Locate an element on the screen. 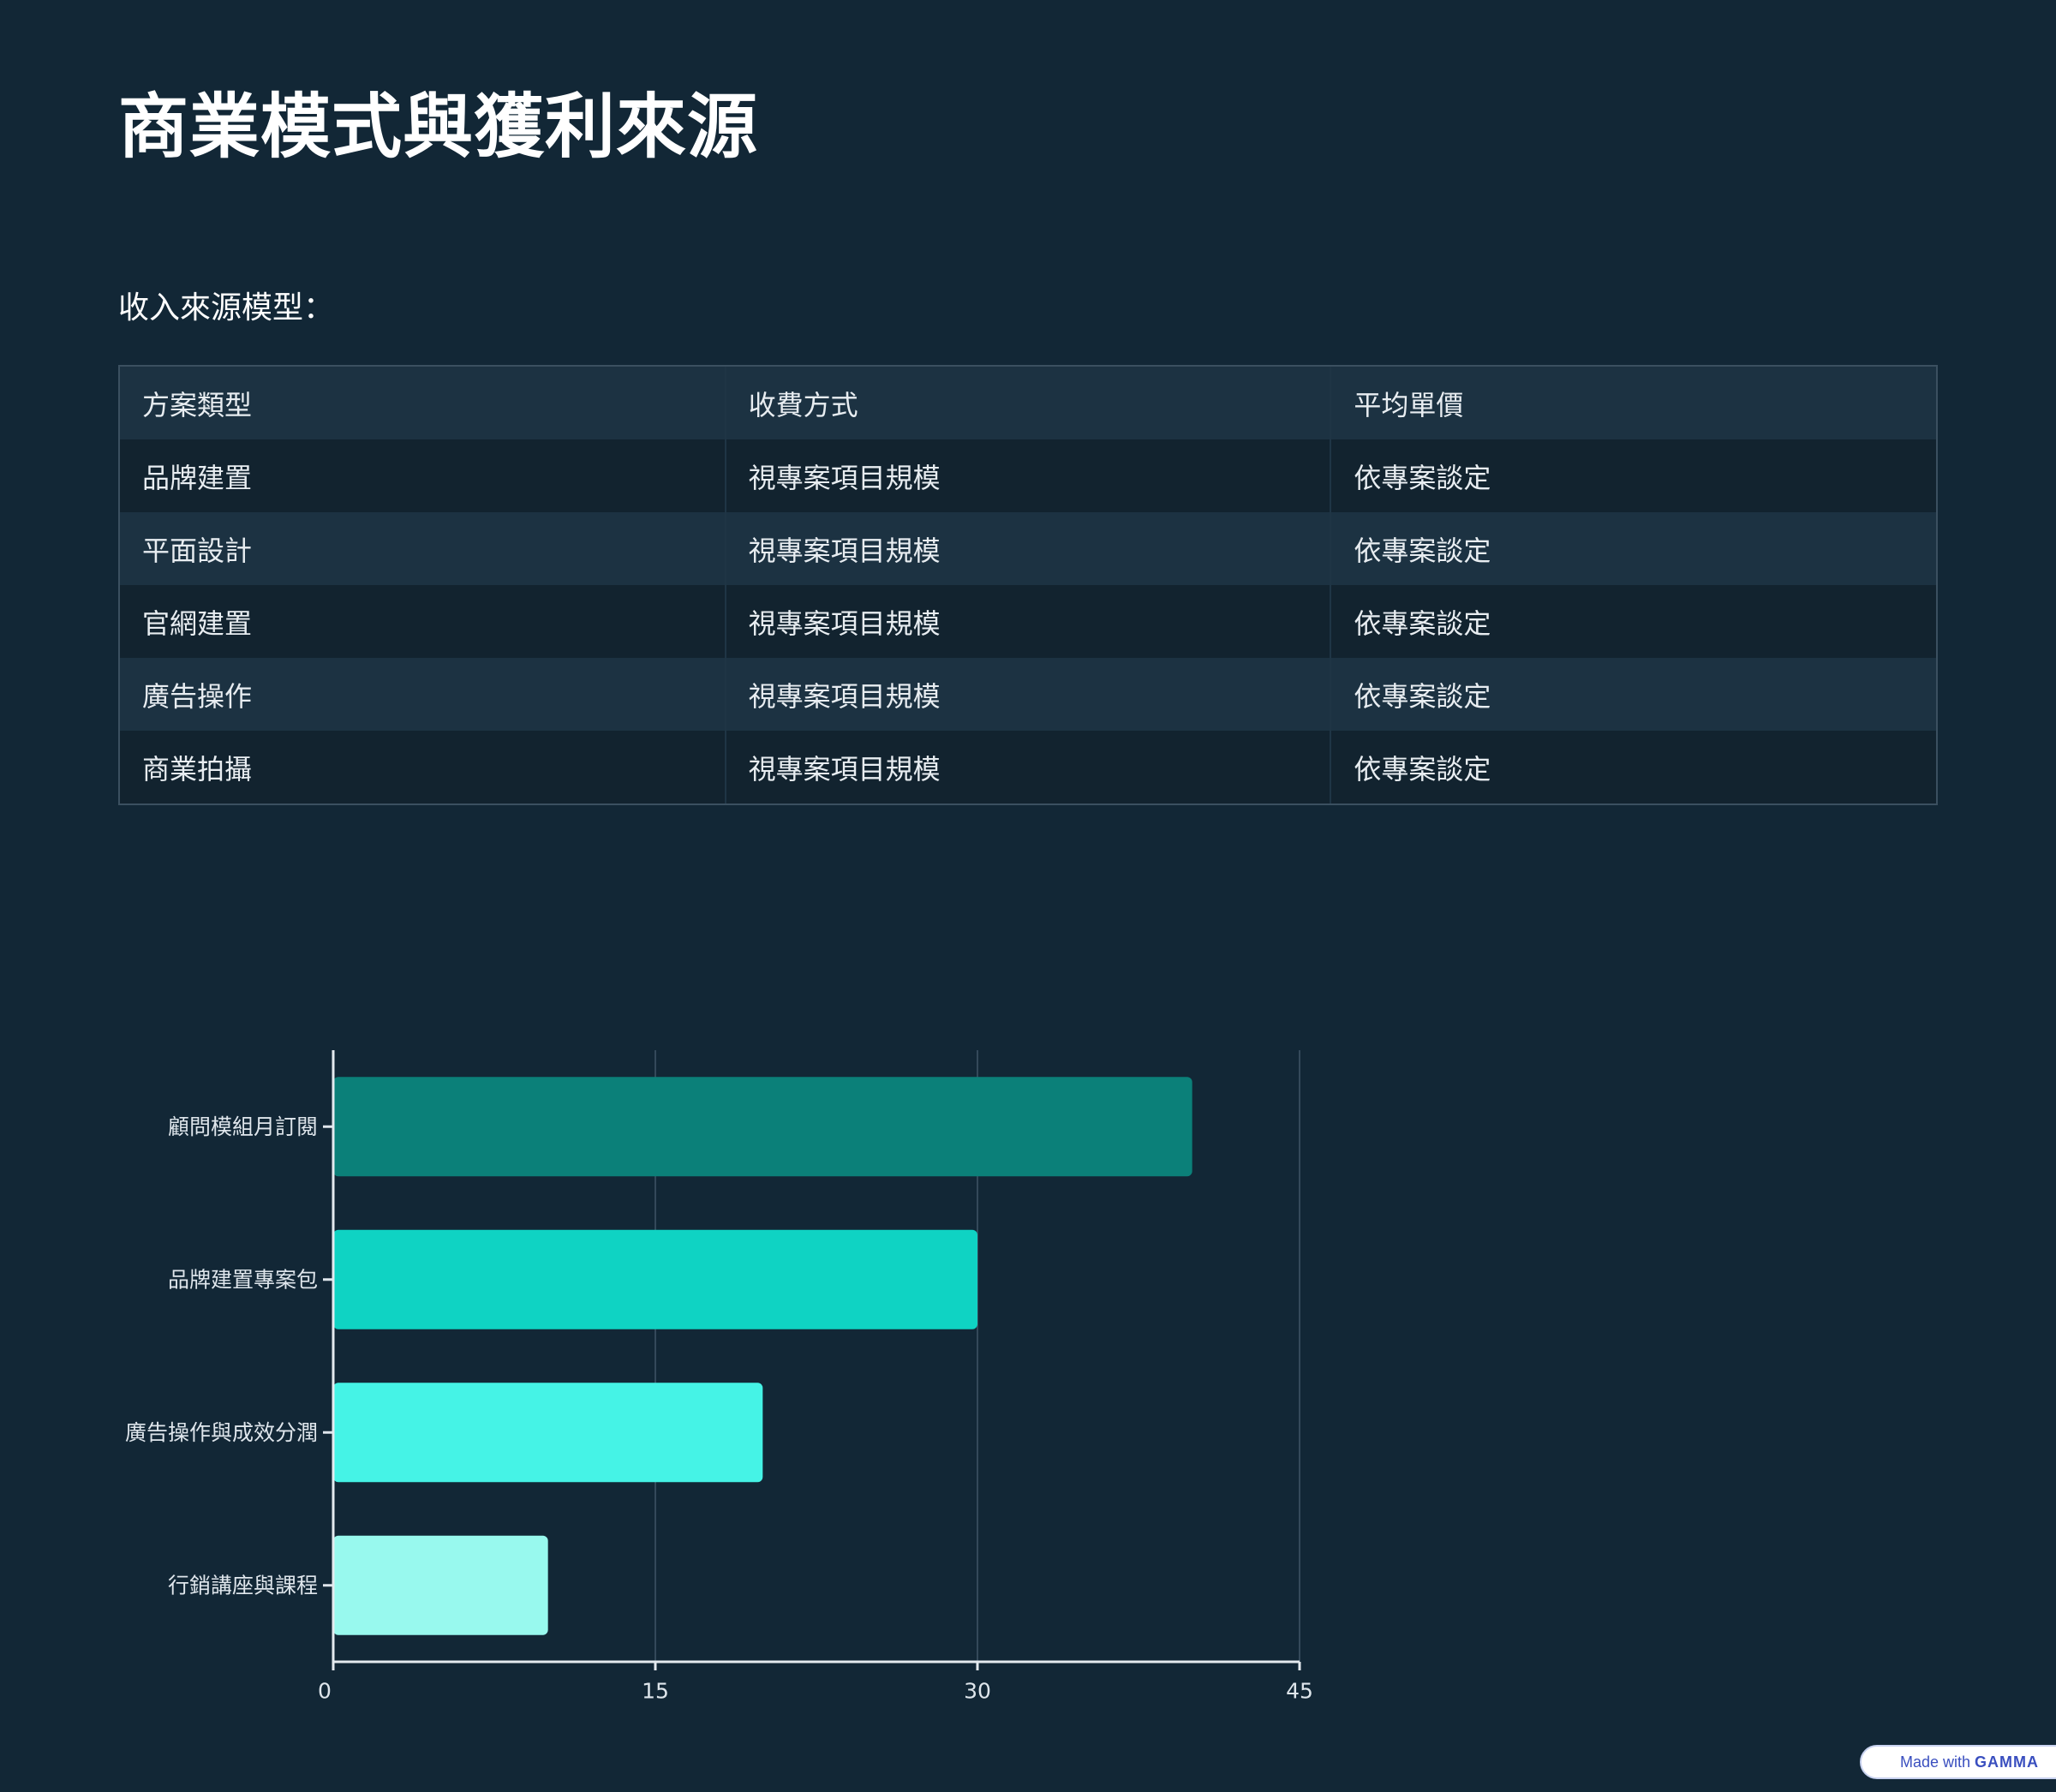 This screenshot has width=2056, height=1792. gamma-logo: GAMMA is located at coordinates (2008, 1762).